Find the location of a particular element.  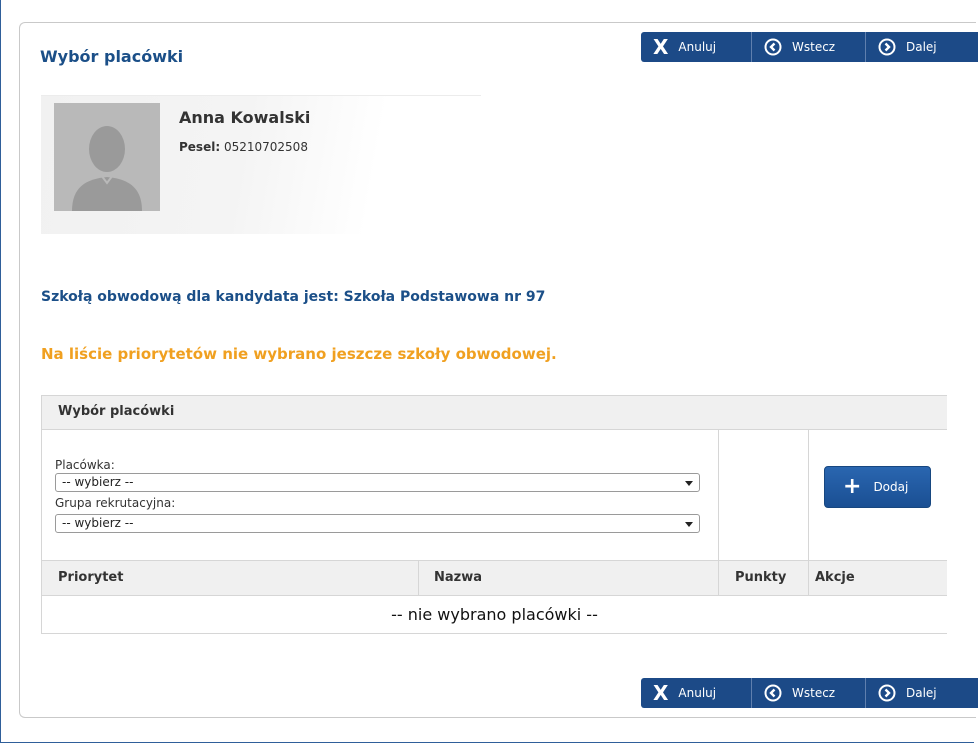

selection-header: Wybór placówki is located at coordinates (494, 413).